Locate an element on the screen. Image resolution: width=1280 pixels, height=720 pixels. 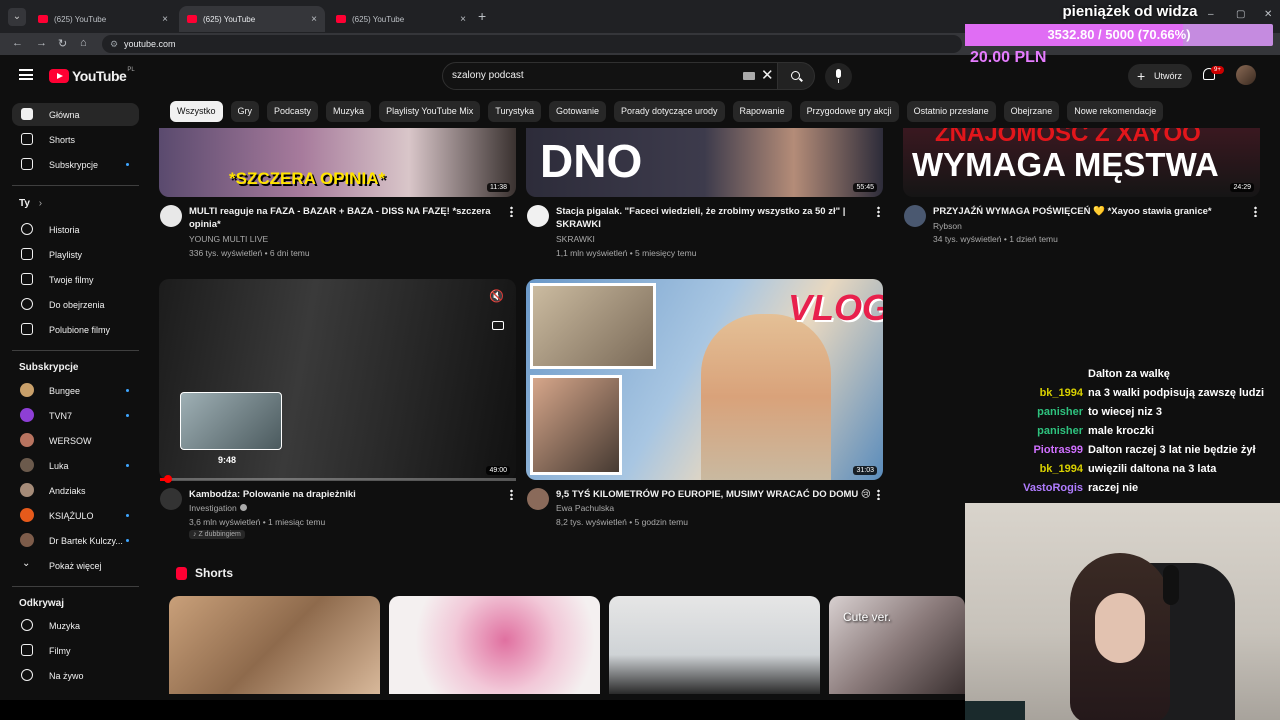
video-thumbnail: VLOG 31:03 is located at coordinates (704, 379).